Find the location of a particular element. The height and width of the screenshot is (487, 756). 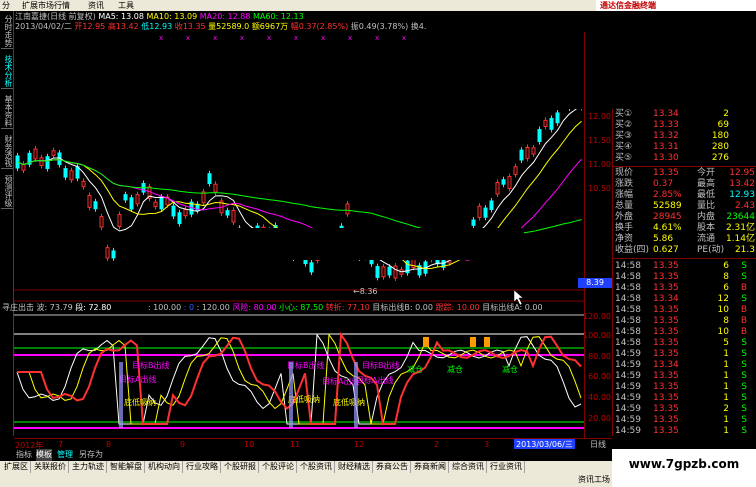

taskbar-item: 个股评论 is located at coordinates (278, 467).